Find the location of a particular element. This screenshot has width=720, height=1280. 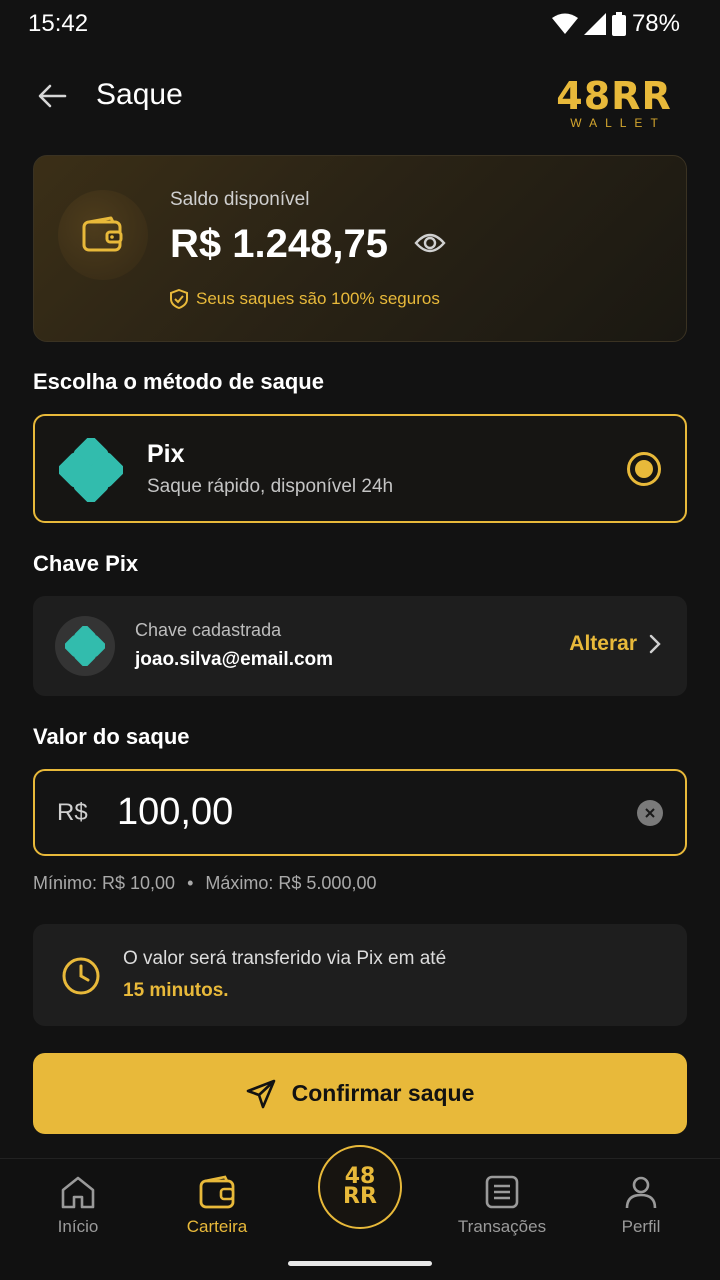

arrow-left-icon is located at coordinates (52, 96).